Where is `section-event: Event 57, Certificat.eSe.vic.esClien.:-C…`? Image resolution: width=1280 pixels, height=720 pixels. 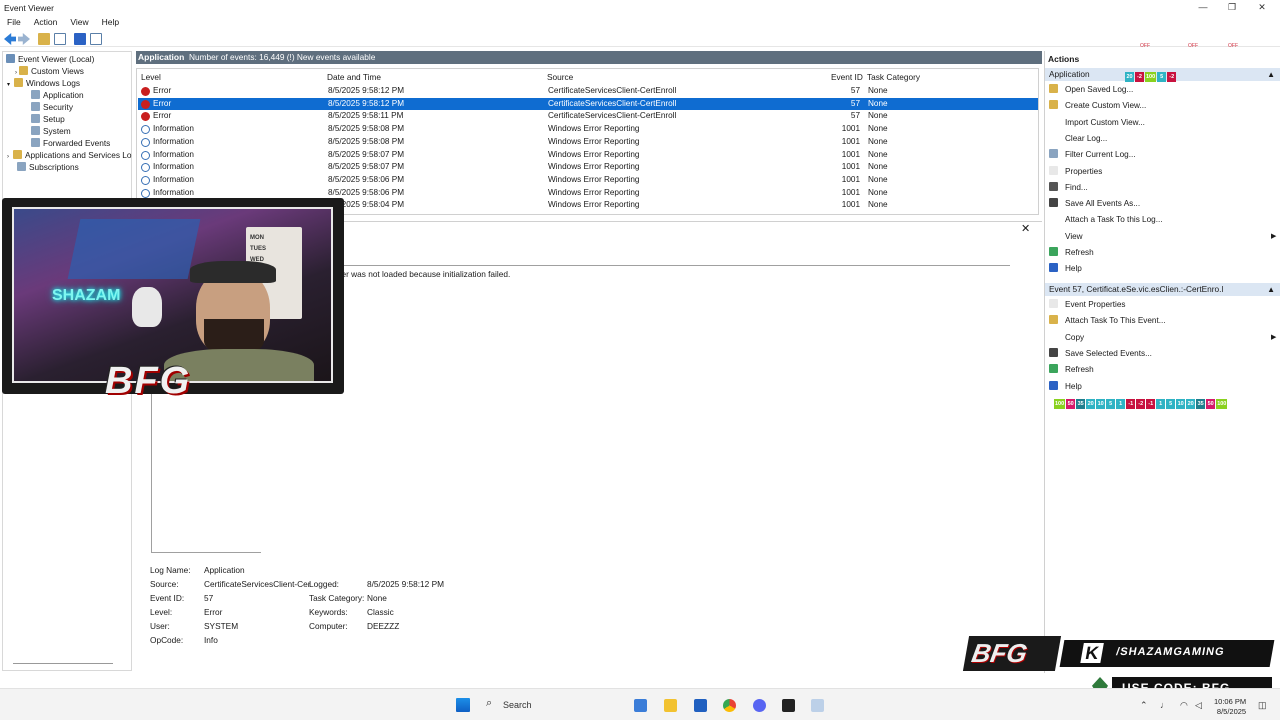 section-event: Event 57, Certificat.eSe.vic.esClien.:-C… is located at coordinates (1162, 289).